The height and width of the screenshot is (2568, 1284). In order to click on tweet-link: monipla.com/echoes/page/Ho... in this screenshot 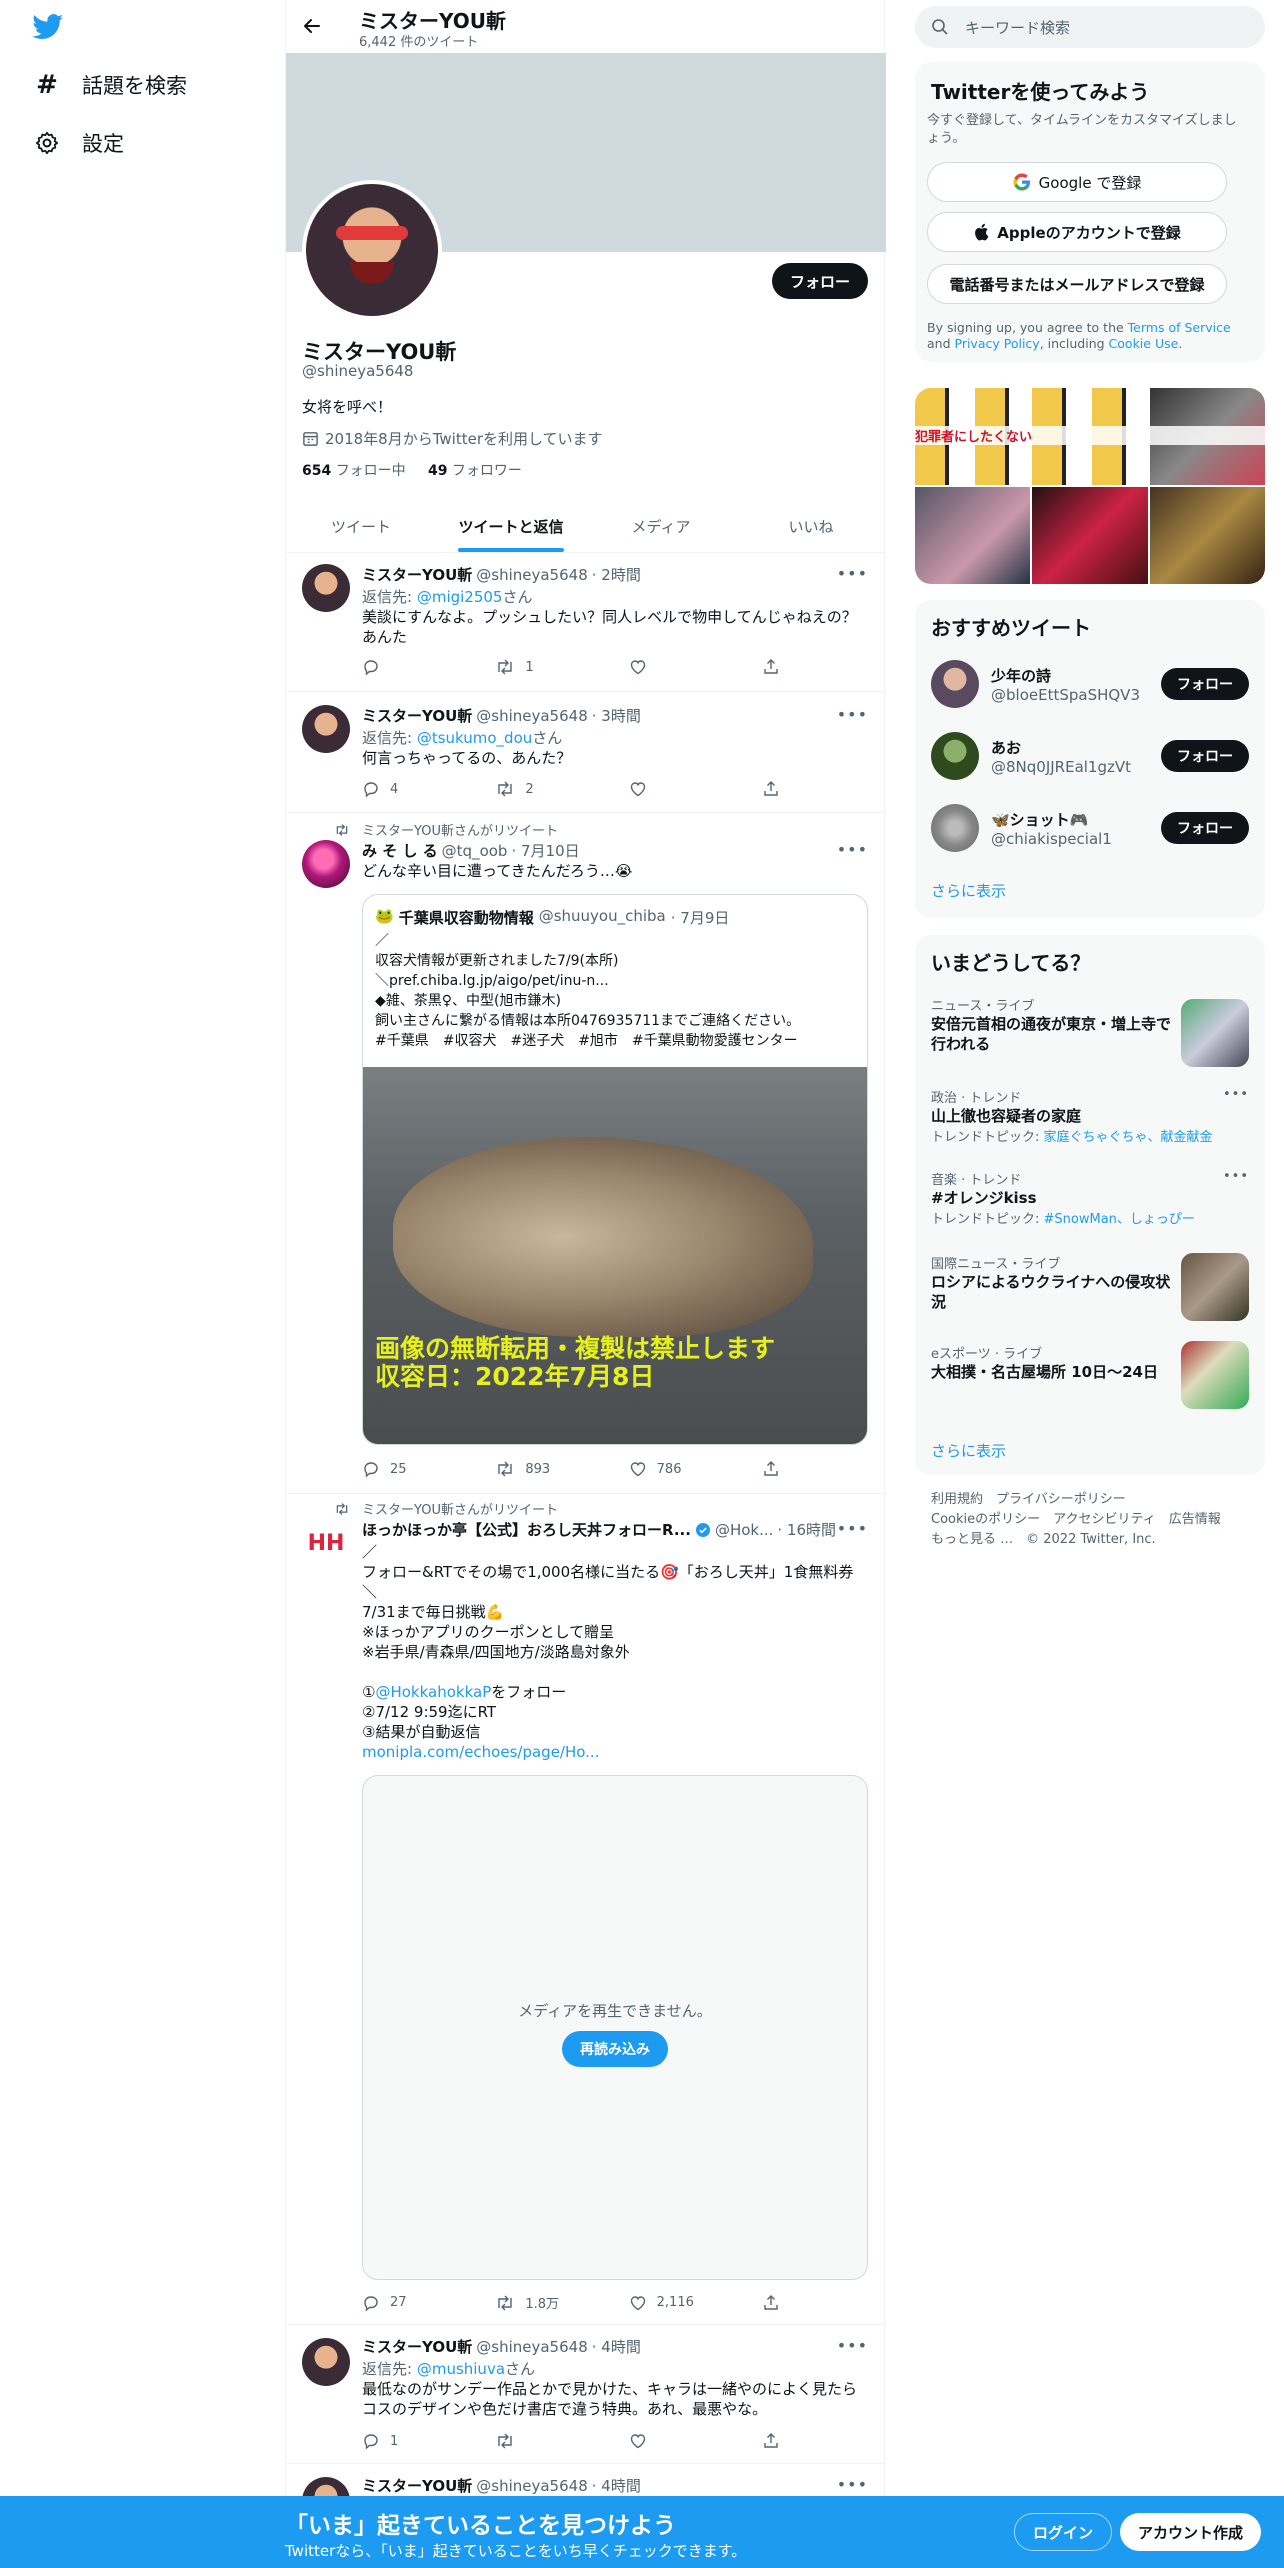, I will do `click(616, 1752)`.